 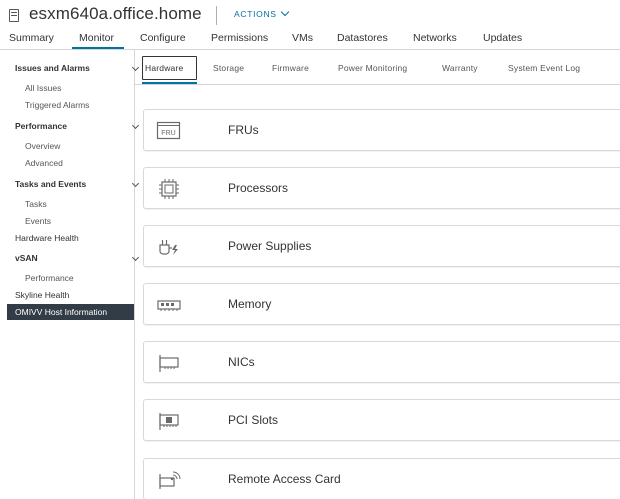 I want to click on card-label: FRUs, so click(x=243, y=130).